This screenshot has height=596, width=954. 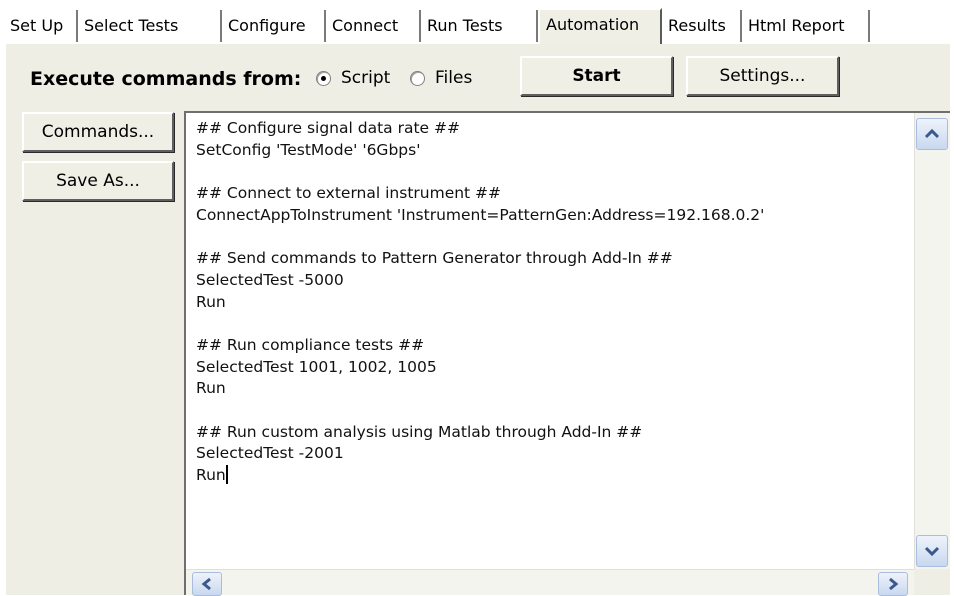 What do you see at coordinates (932, 582) in the screenshot?
I see `scrollbar-corner` at bounding box center [932, 582].